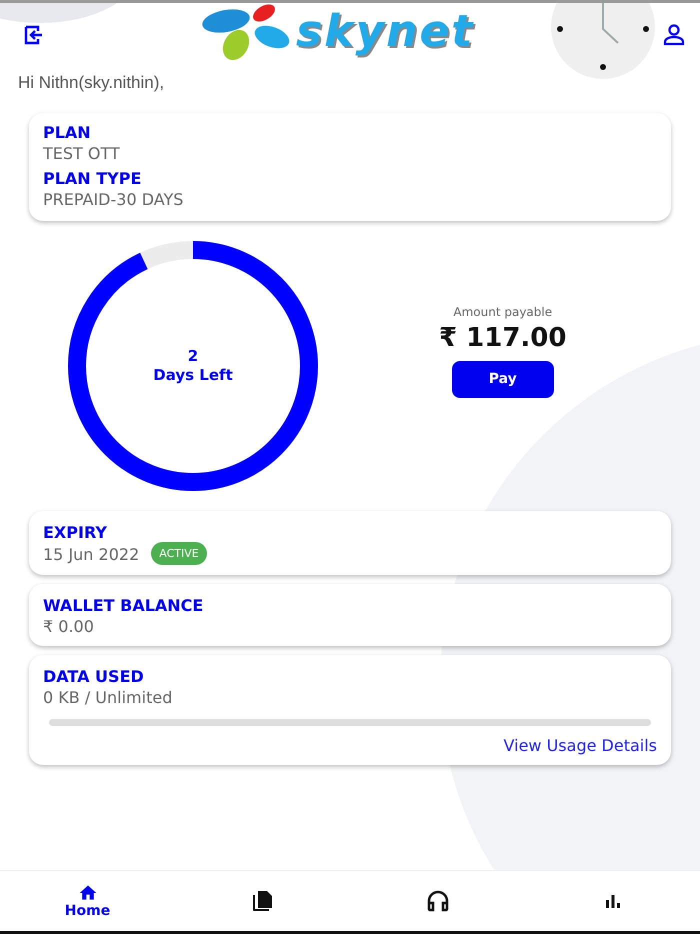  What do you see at coordinates (385, 31) in the screenshot?
I see `logo-text: skynet` at bounding box center [385, 31].